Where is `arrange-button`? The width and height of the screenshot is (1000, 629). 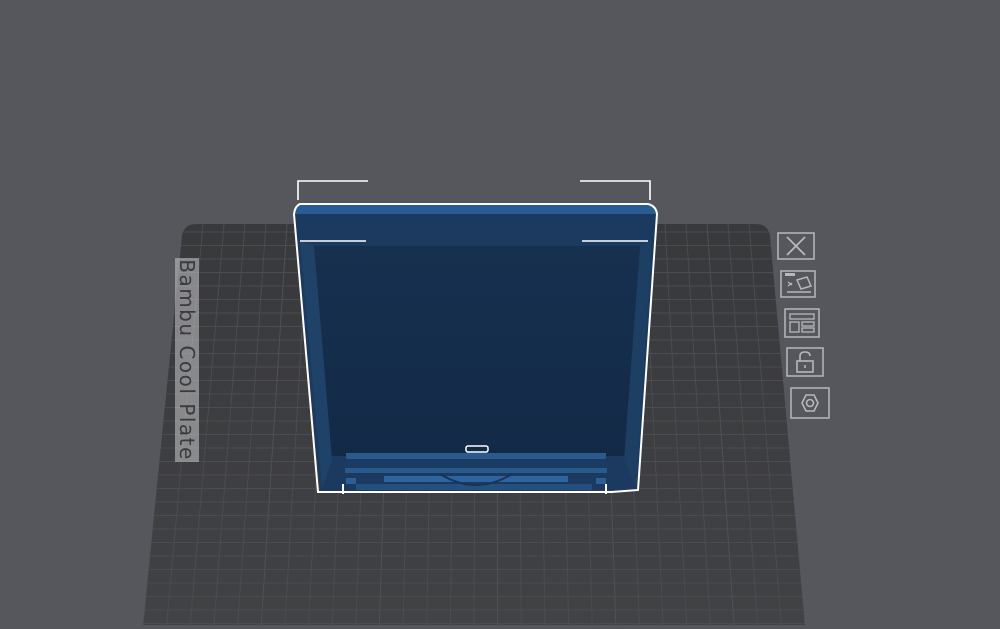 arrange-button is located at coordinates (802, 323).